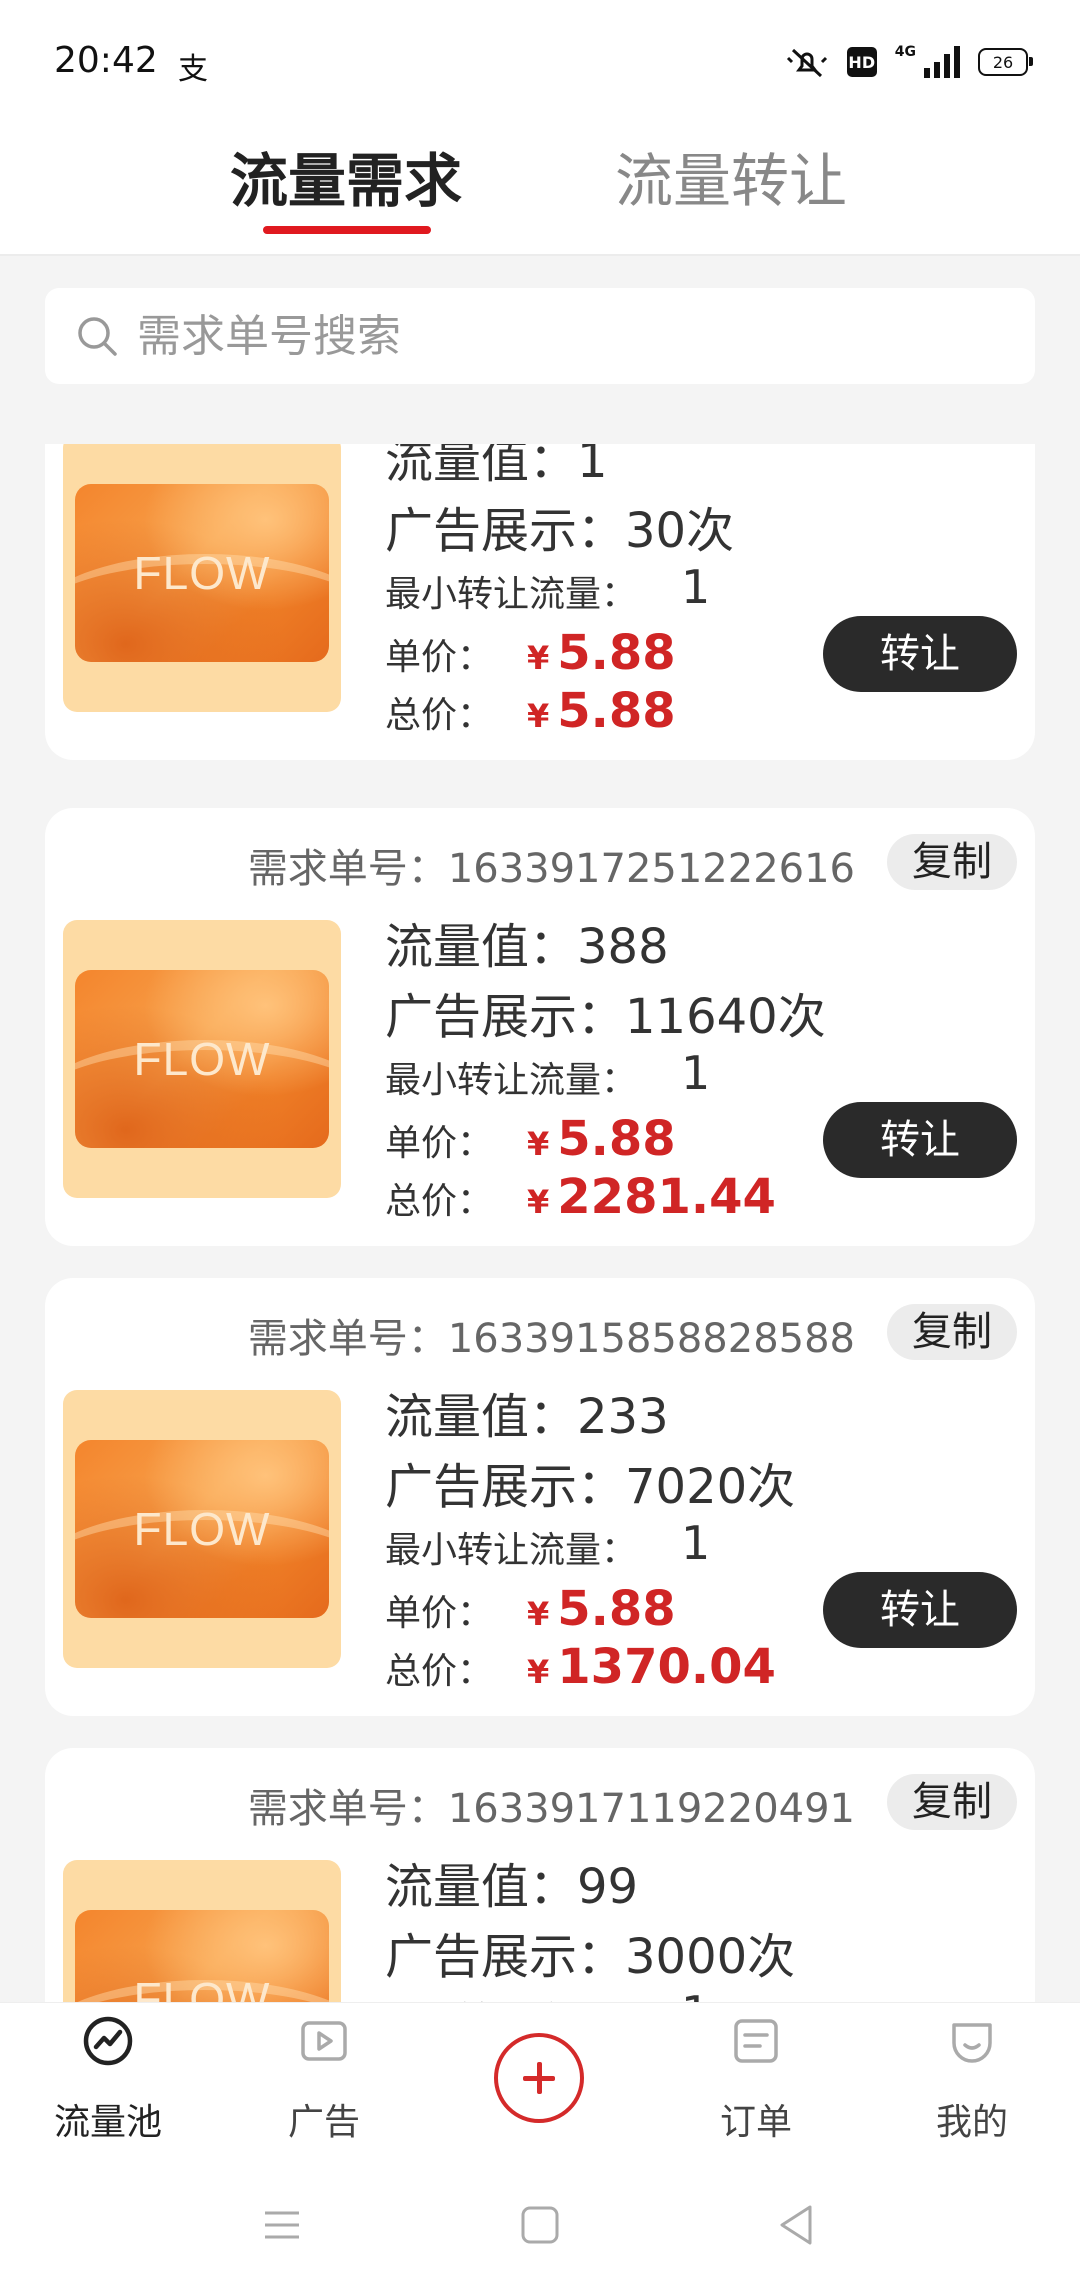  I want to click on nav-orders: 订单, so click(756, 2087).